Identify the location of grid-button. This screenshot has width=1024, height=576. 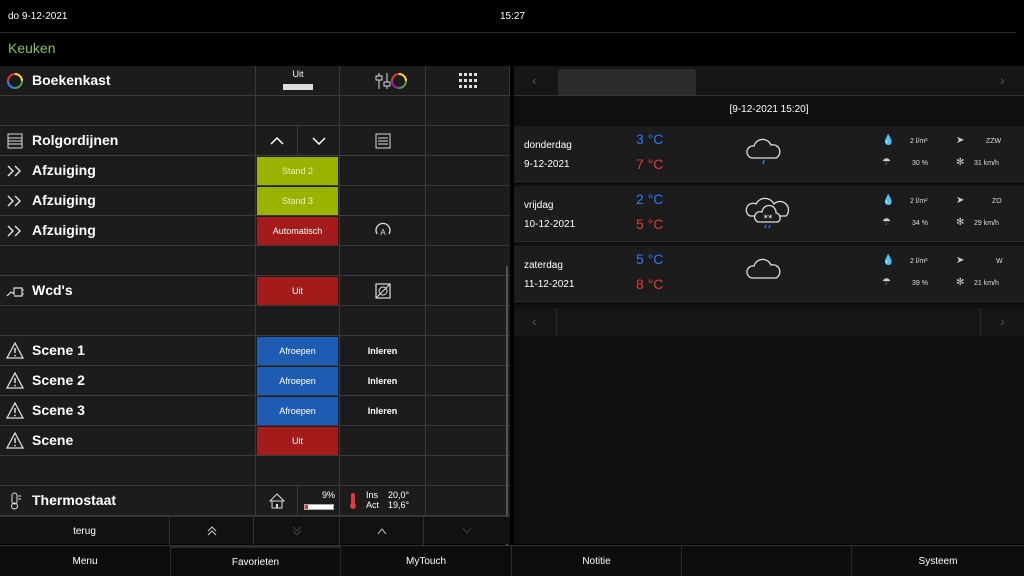
(468, 81).